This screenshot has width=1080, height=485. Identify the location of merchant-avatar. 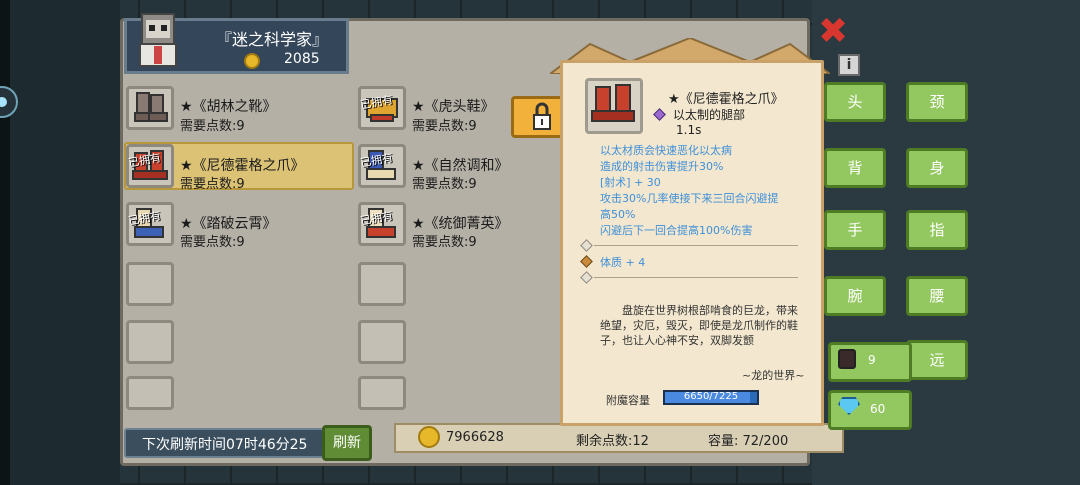
(158, 41).